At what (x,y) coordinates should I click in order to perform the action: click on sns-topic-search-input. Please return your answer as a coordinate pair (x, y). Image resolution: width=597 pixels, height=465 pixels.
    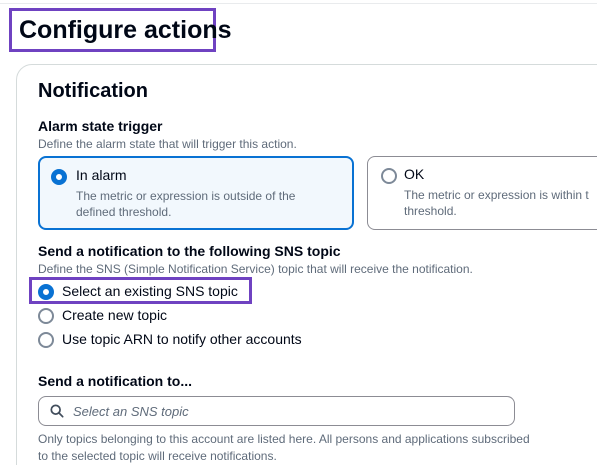
    Looking at the image, I should click on (288, 411).